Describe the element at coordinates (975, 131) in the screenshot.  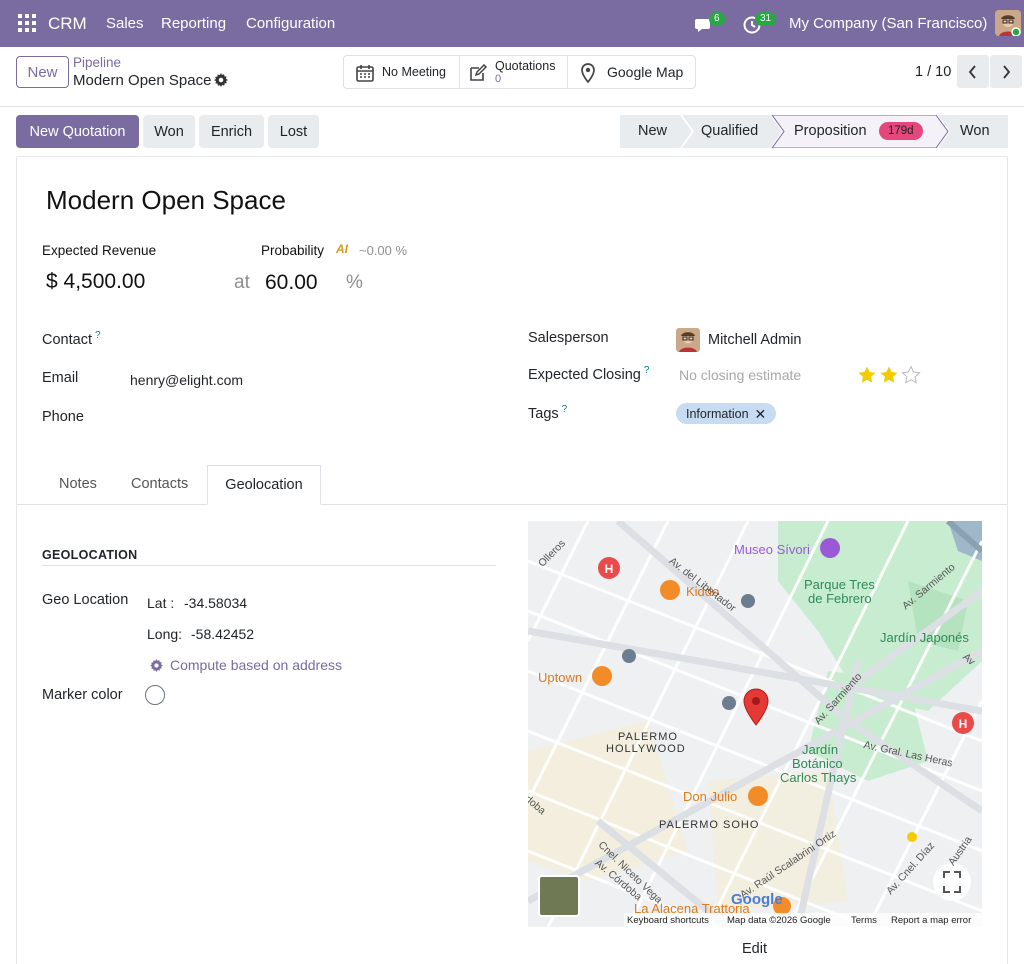
I see `stage-won: Won` at that location.